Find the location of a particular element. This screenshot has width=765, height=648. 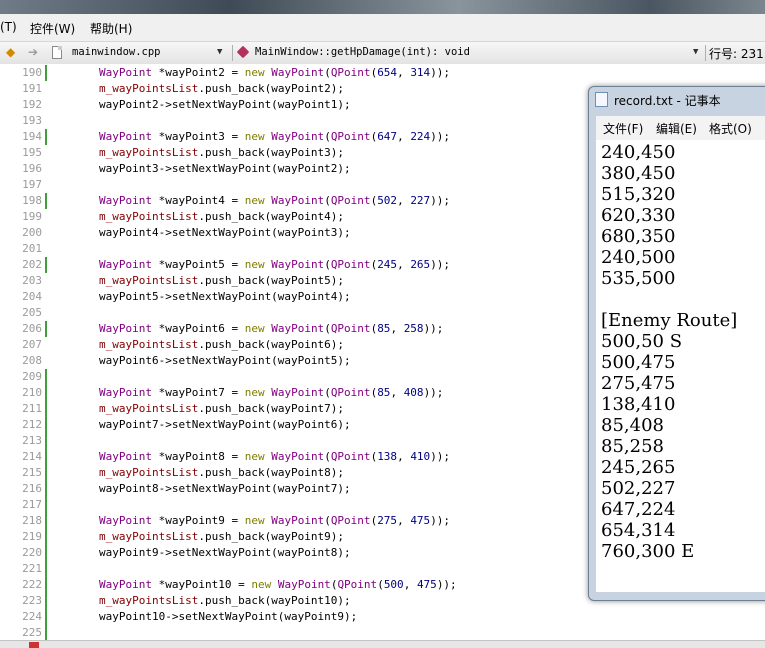

code-token: 265 is located at coordinates (420, 264).